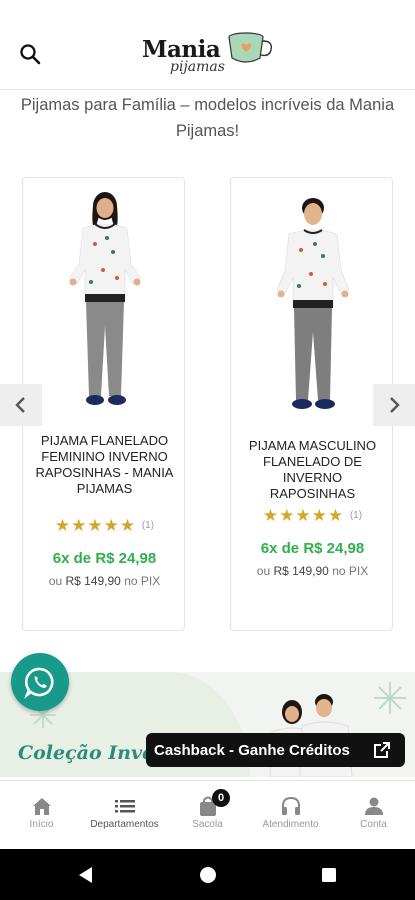 The image size is (415, 900). I want to click on chevron-right-icon, so click(395, 405).